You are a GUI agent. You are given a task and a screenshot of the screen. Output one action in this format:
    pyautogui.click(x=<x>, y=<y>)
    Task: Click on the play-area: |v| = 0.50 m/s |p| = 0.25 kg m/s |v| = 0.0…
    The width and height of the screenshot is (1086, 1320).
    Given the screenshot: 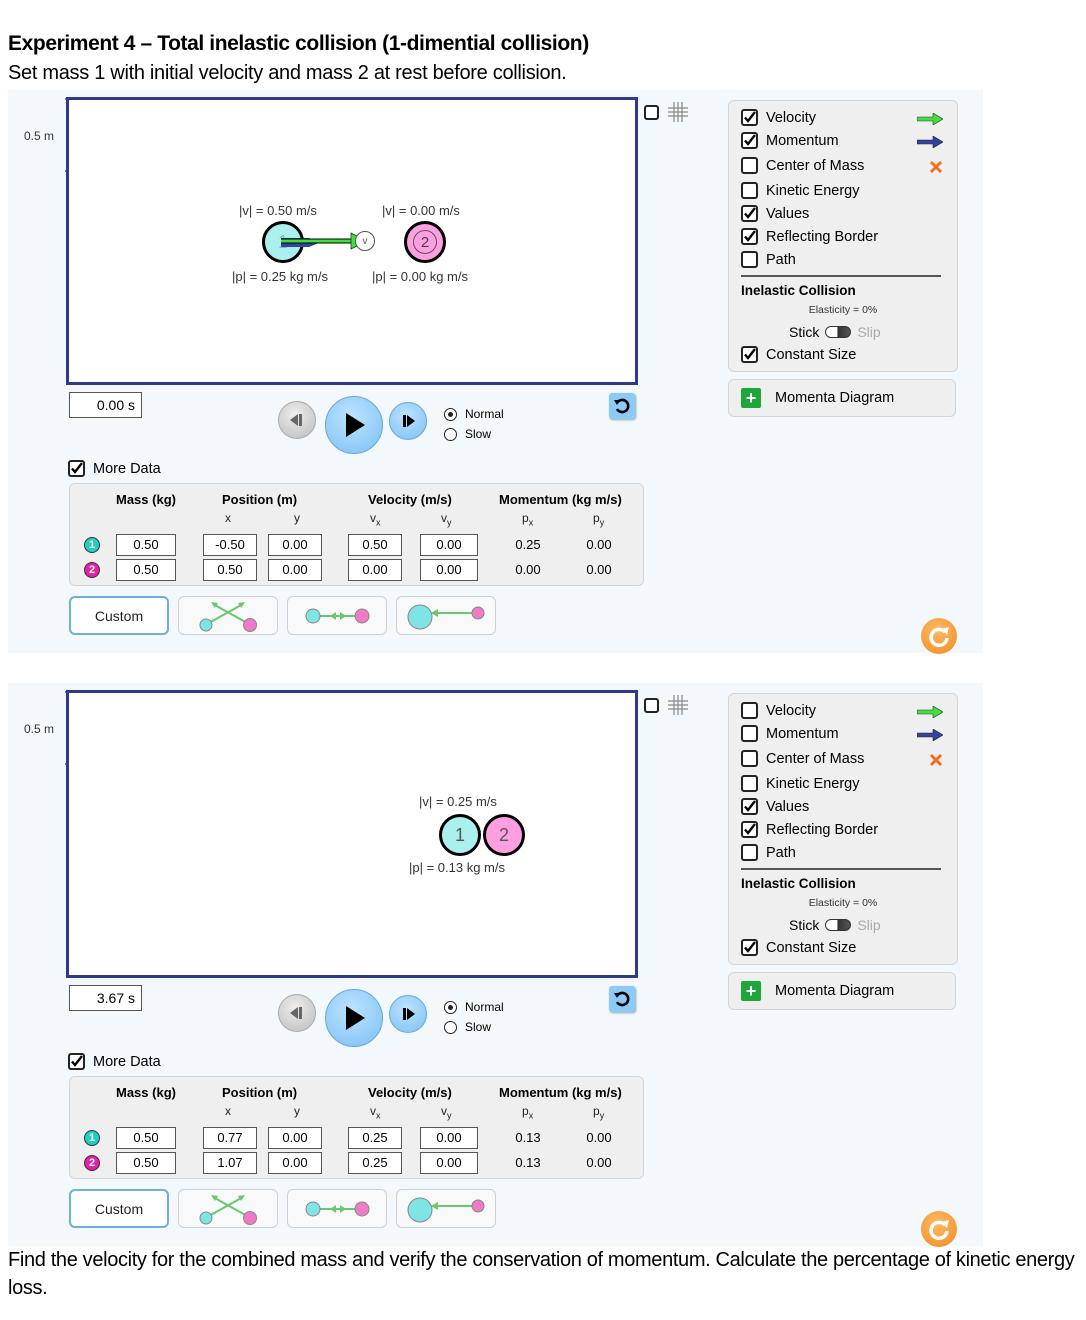 What is the action you would take?
    pyautogui.click(x=352, y=241)
    